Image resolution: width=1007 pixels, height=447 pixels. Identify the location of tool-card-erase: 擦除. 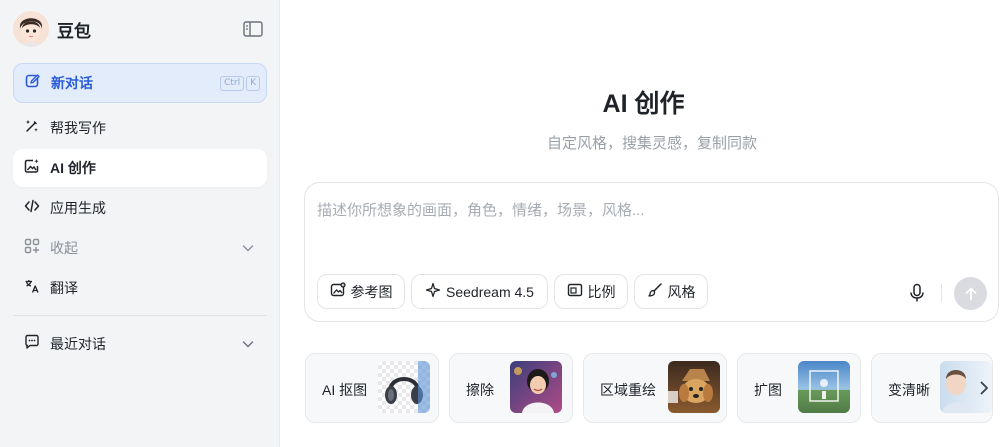
(511, 388).